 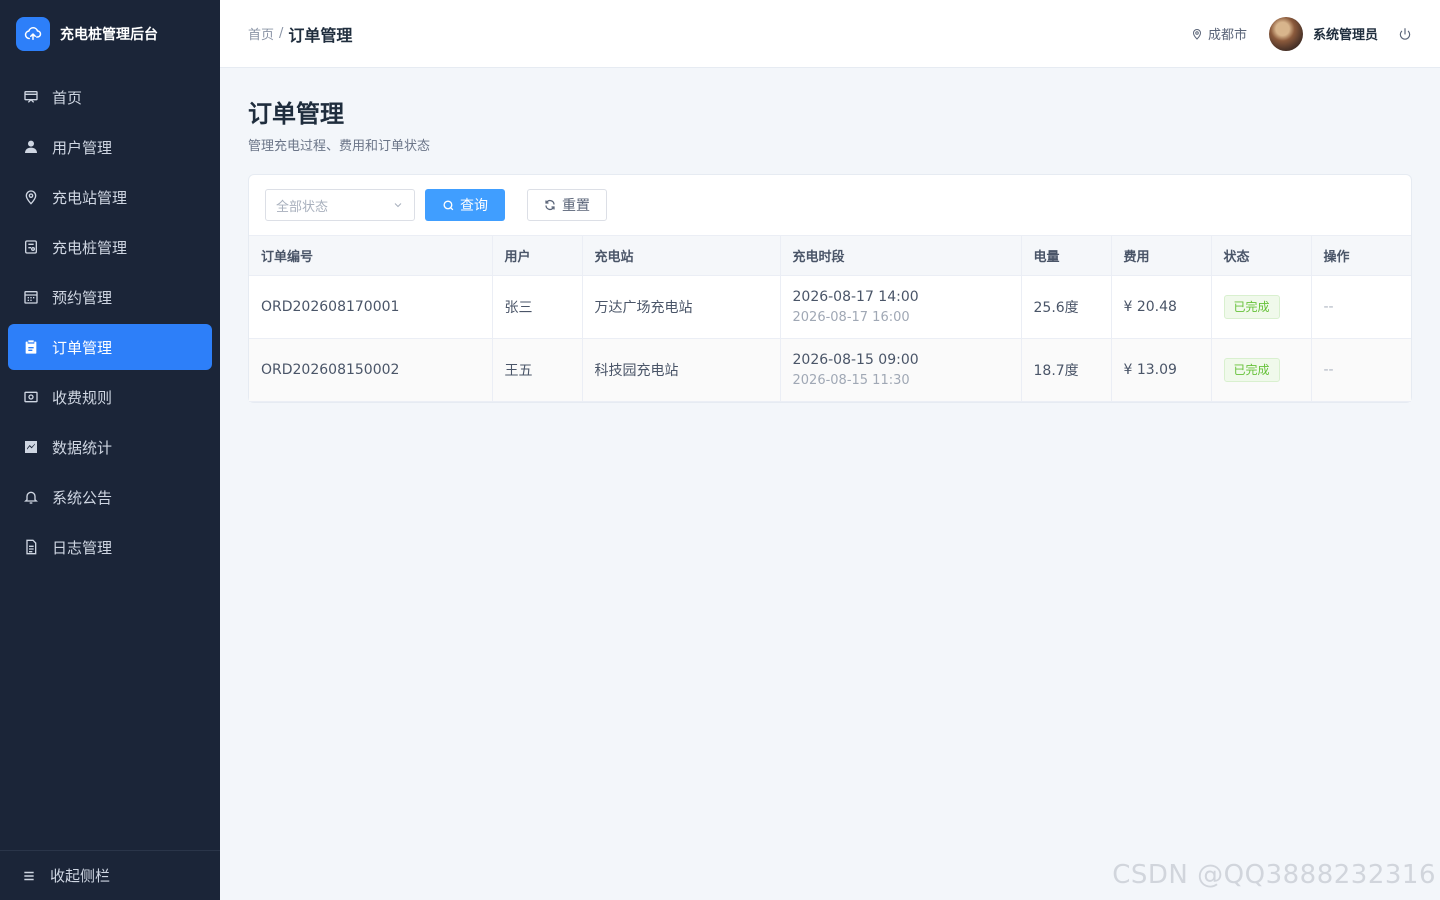 I want to click on reset-button-label: 重置, so click(x=576, y=206).